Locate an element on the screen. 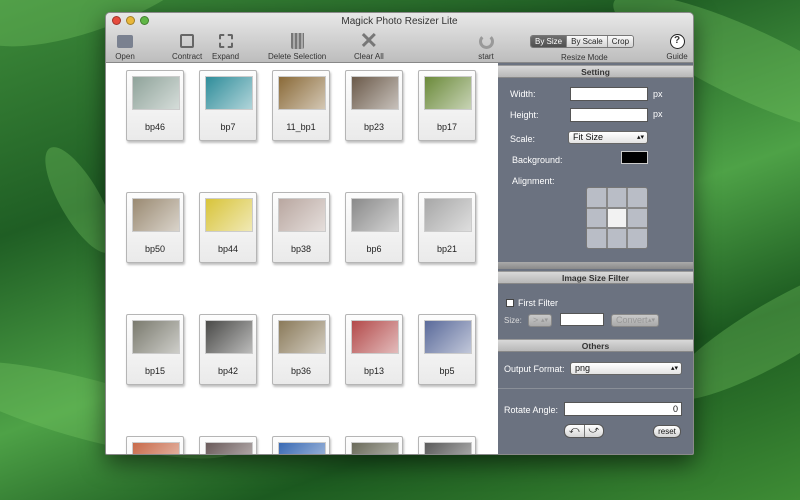  size-input is located at coordinates (582, 319).